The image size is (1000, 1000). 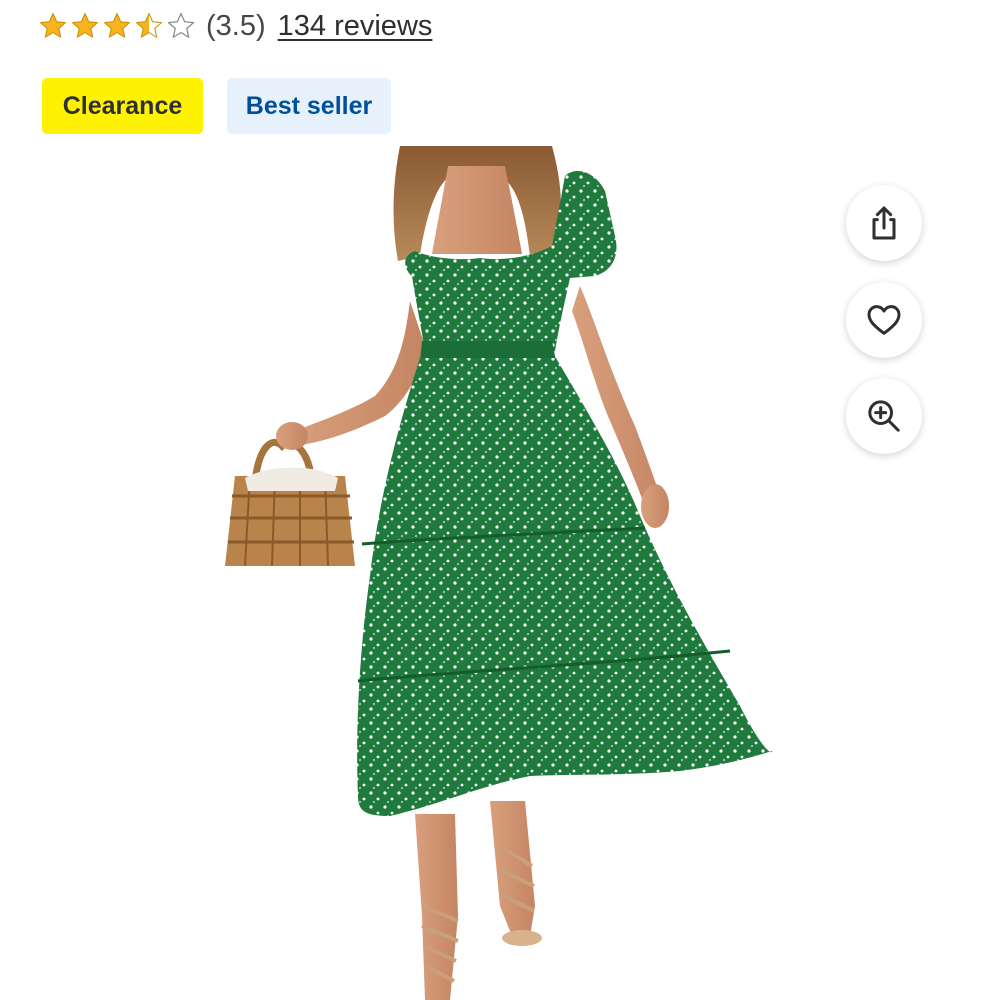 I want to click on star-rating, so click(x=118, y=26).